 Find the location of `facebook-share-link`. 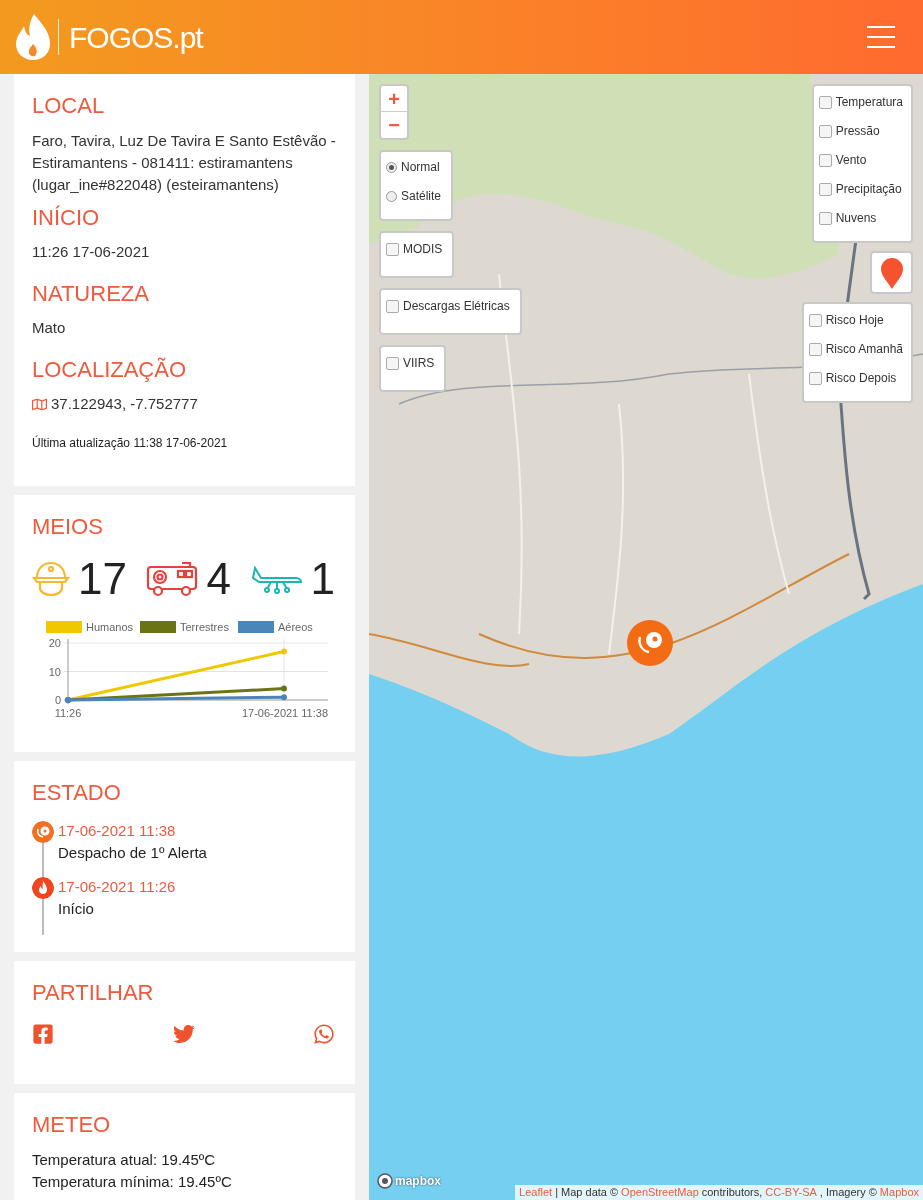

facebook-share-link is located at coordinates (43, 1033).